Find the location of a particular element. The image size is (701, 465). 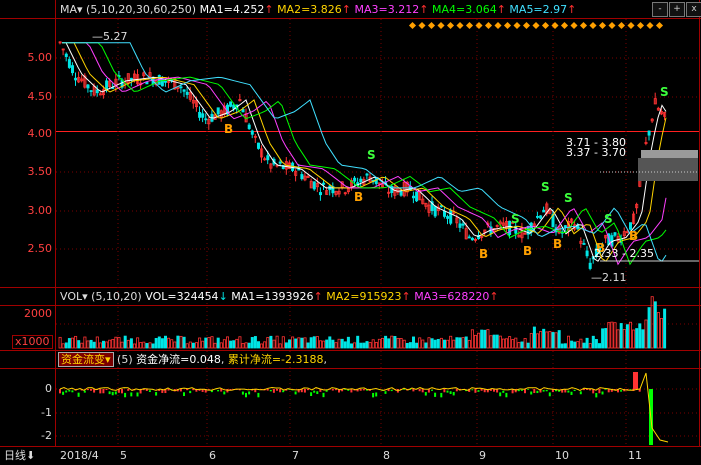

ma4-value: MA4=3.064 is located at coordinates (464, 9).